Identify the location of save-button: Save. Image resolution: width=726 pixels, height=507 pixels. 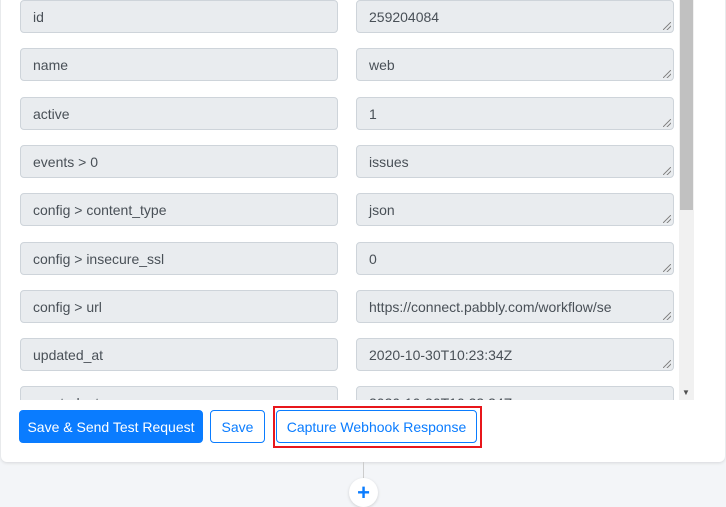
(237, 426).